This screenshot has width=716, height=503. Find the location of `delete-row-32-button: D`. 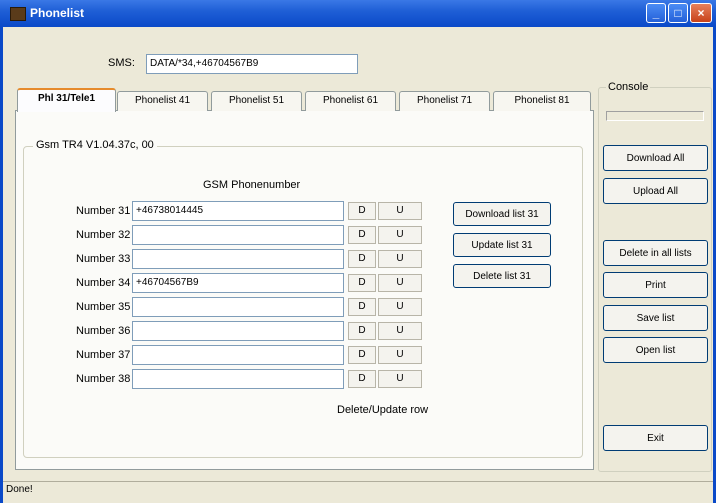

delete-row-32-button: D is located at coordinates (362, 235).